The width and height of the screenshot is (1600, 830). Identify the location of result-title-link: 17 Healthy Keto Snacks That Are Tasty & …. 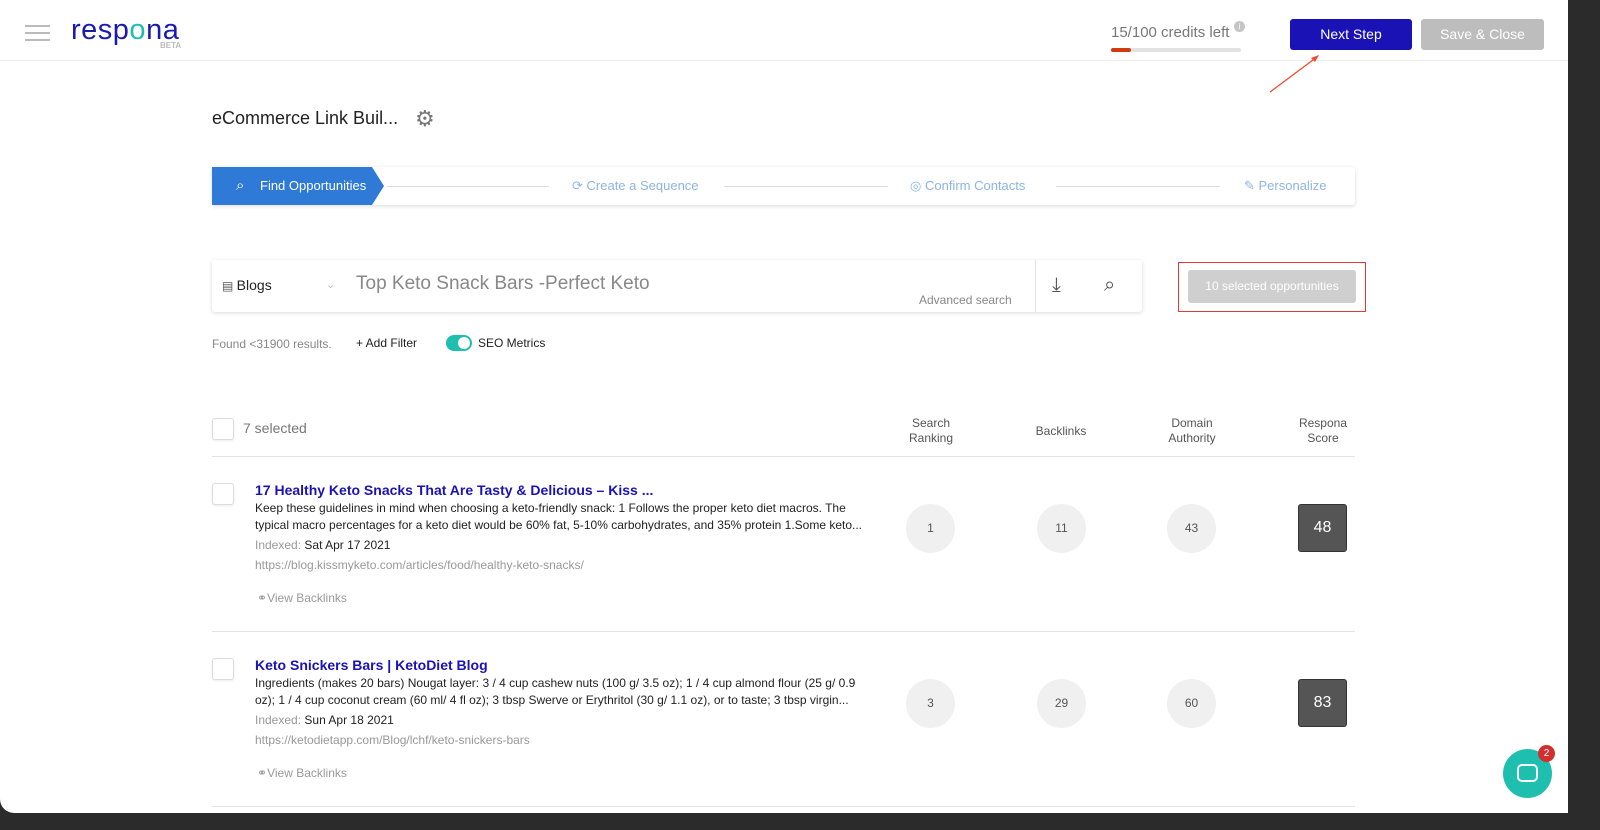
(454, 490).